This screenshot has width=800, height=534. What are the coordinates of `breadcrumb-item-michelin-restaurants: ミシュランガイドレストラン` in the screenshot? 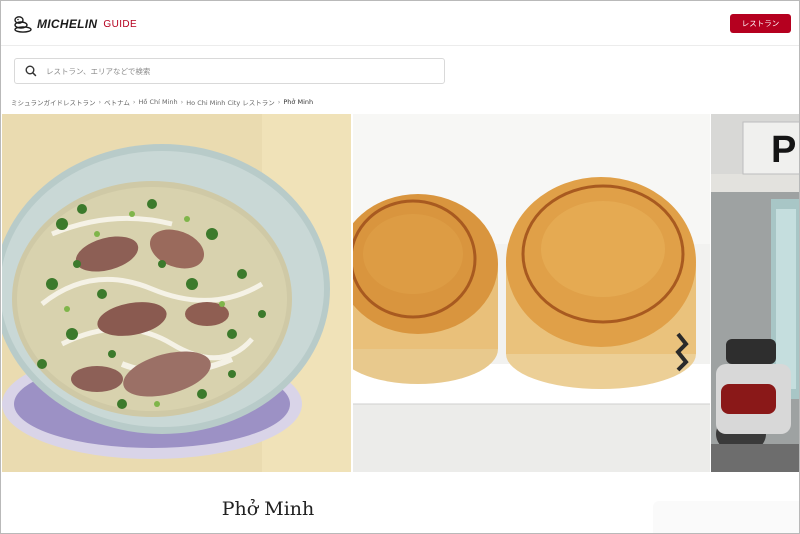 It's located at (53, 102).